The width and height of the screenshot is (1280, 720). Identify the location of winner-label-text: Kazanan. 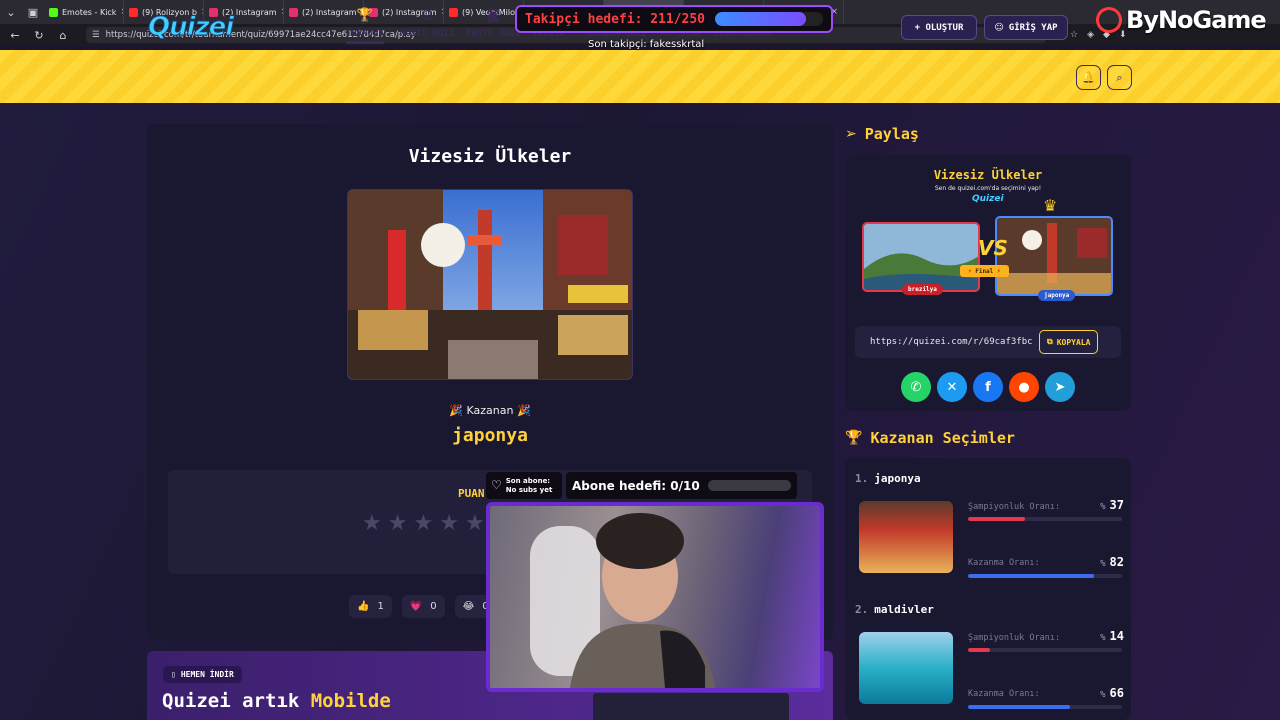
(490, 410).